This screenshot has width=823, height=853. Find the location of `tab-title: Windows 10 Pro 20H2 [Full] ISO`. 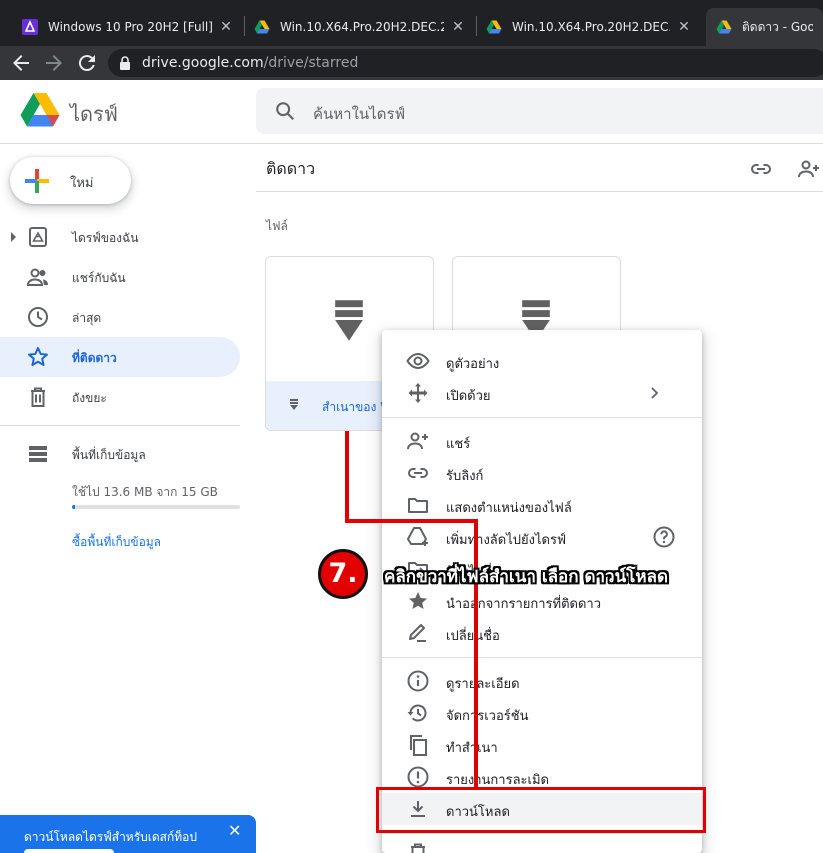

tab-title: Windows 10 Pro 20H2 [Full] ISO is located at coordinates (130, 27).